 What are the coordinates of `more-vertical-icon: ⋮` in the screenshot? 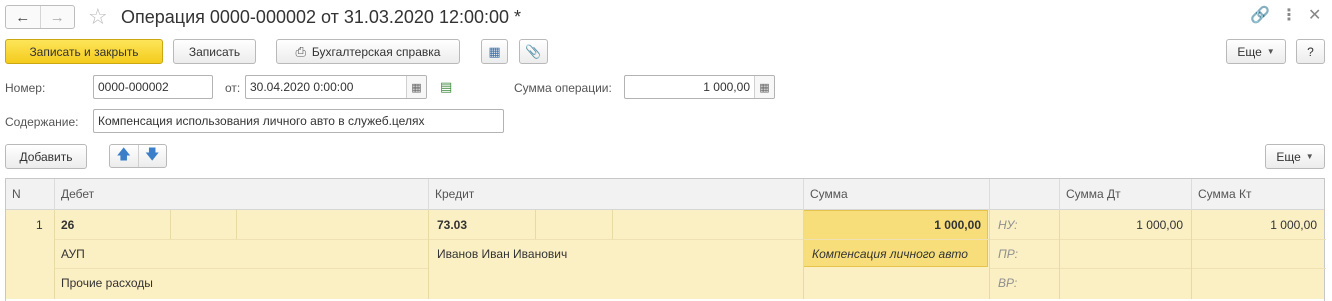 It's located at (1289, 16).